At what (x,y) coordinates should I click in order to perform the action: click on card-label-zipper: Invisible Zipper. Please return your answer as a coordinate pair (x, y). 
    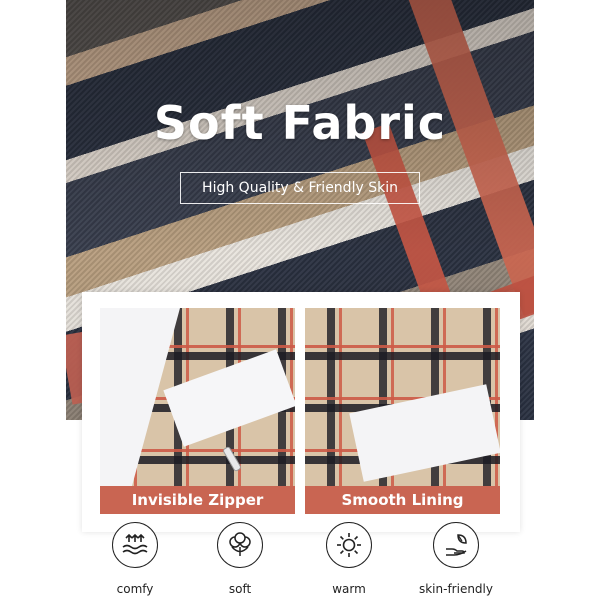
    Looking at the image, I should click on (197, 500).